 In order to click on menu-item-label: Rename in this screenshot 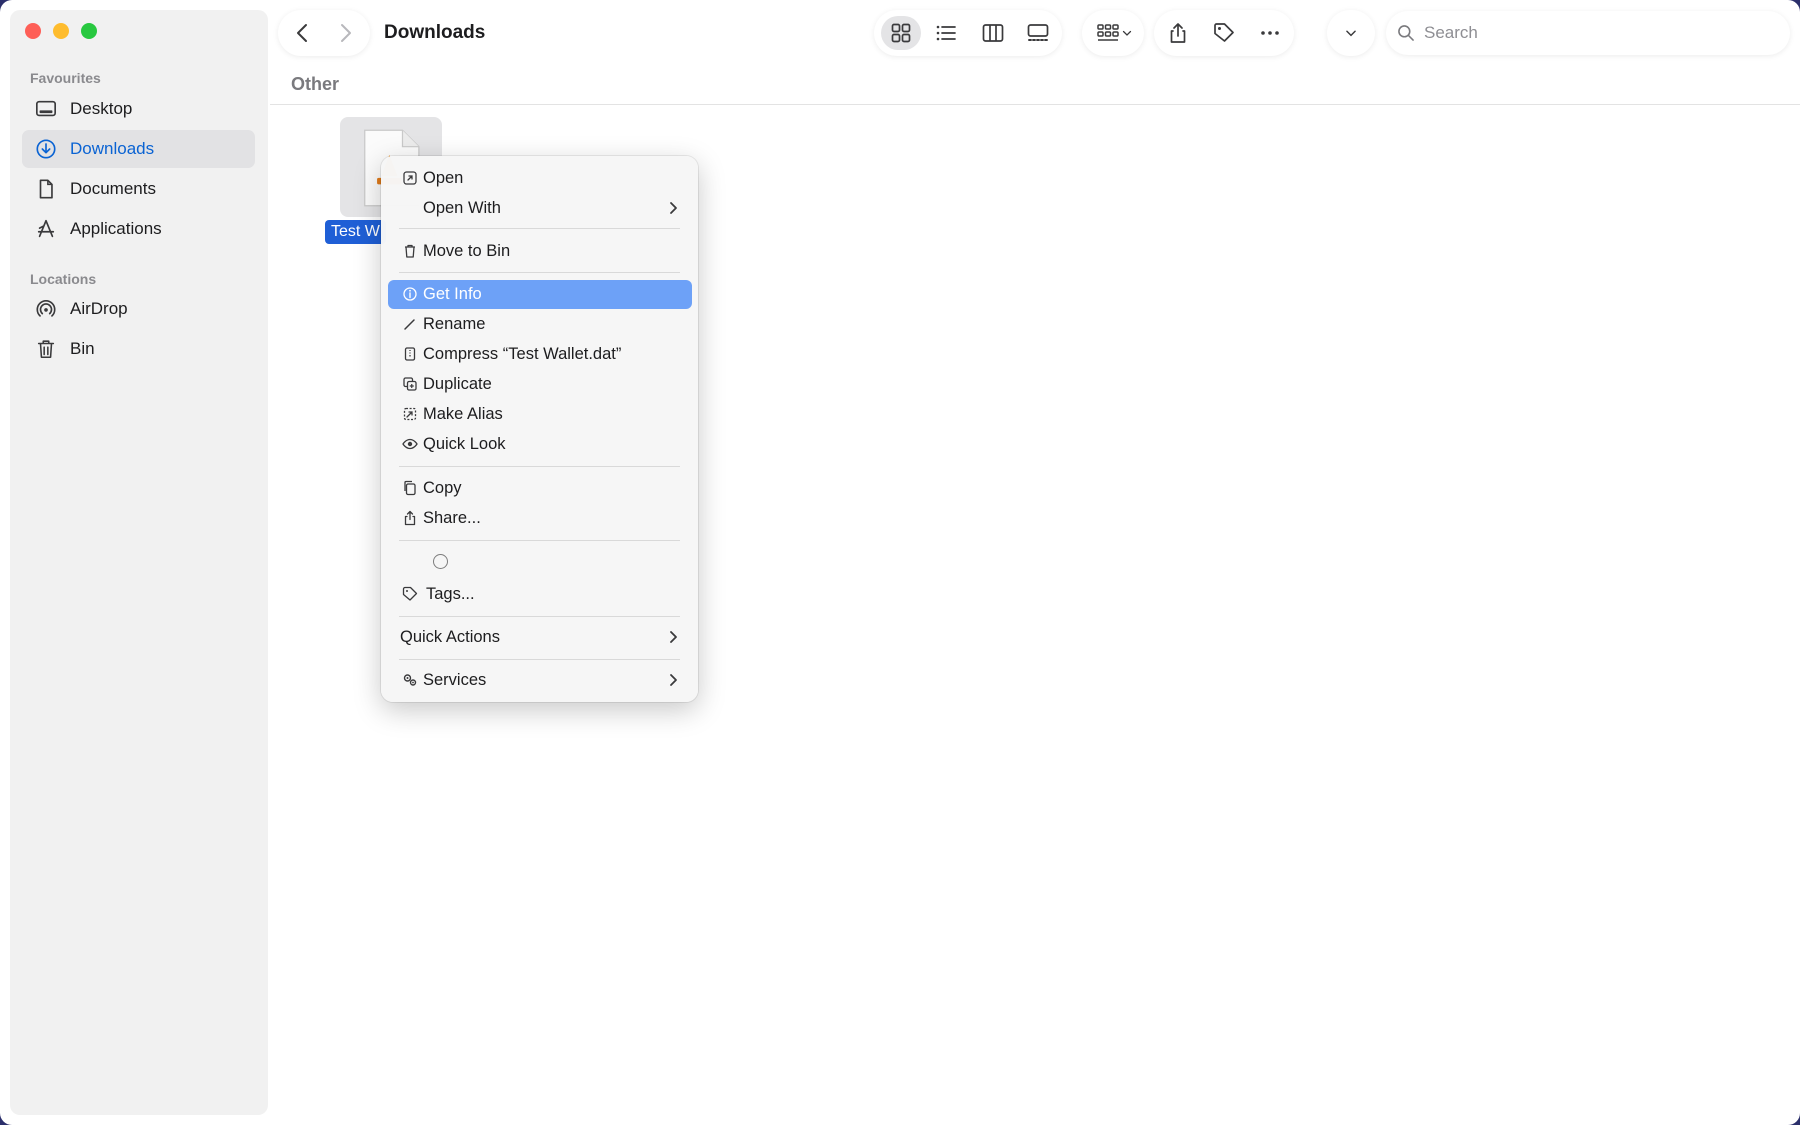, I will do `click(454, 324)`.